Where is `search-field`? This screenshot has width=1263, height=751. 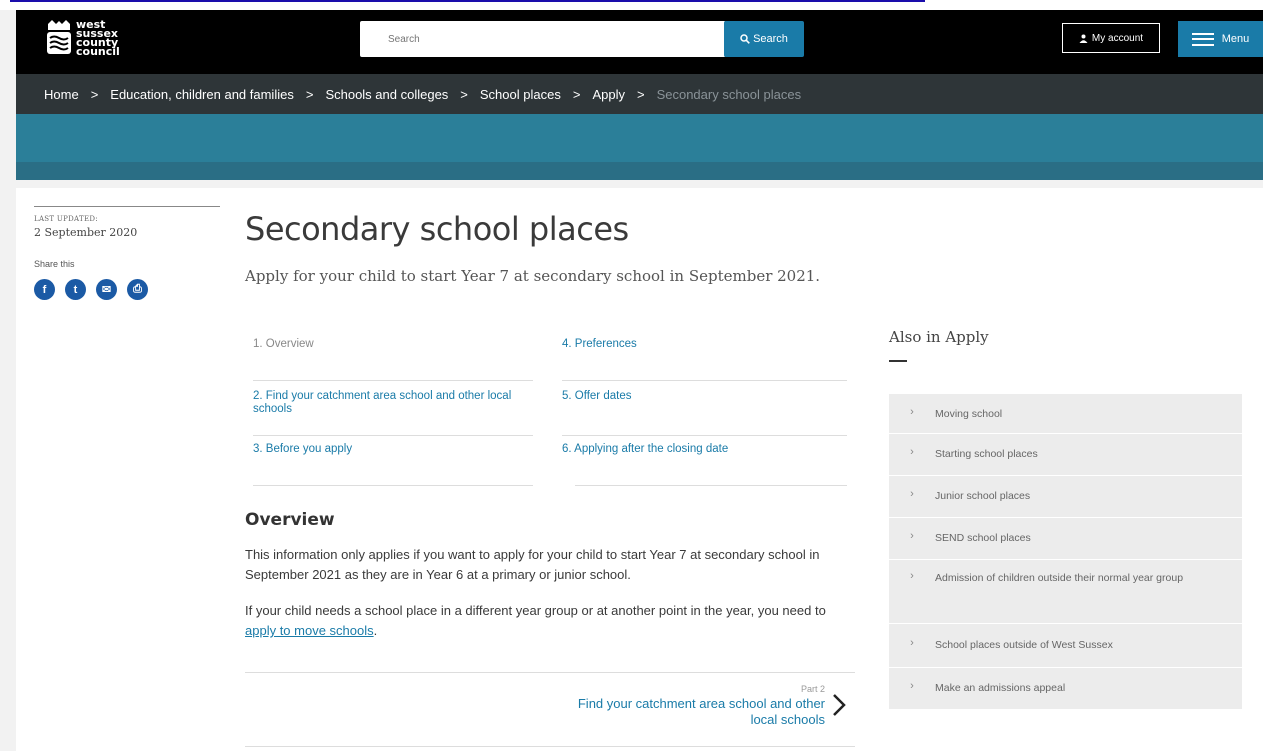
search-field is located at coordinates (543, 39).